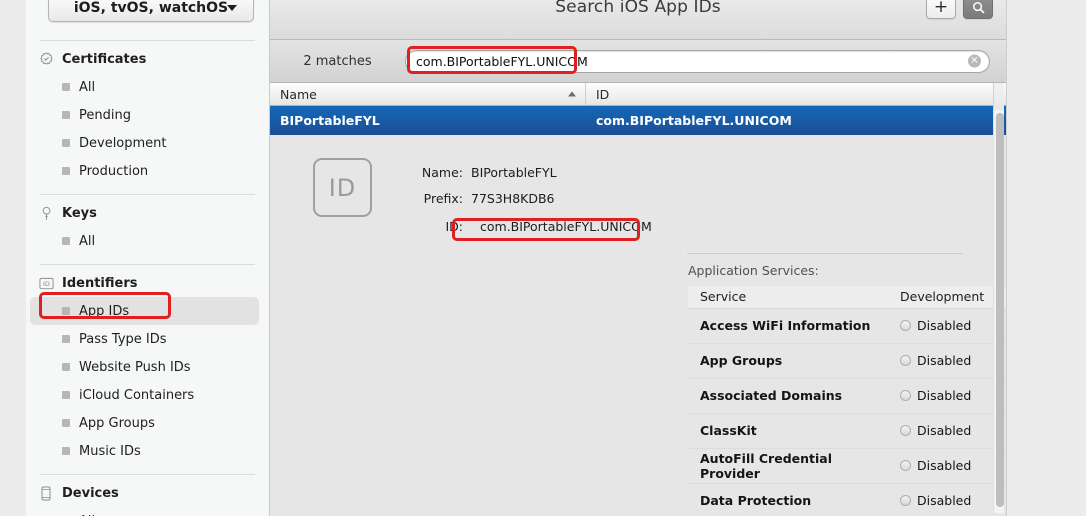 This screenshot has width=1086, height=516. What do you see at coordinates (959, 9) in the screenshot?
I see `titlebar-buttons: +` at bounding box center [959, 9].